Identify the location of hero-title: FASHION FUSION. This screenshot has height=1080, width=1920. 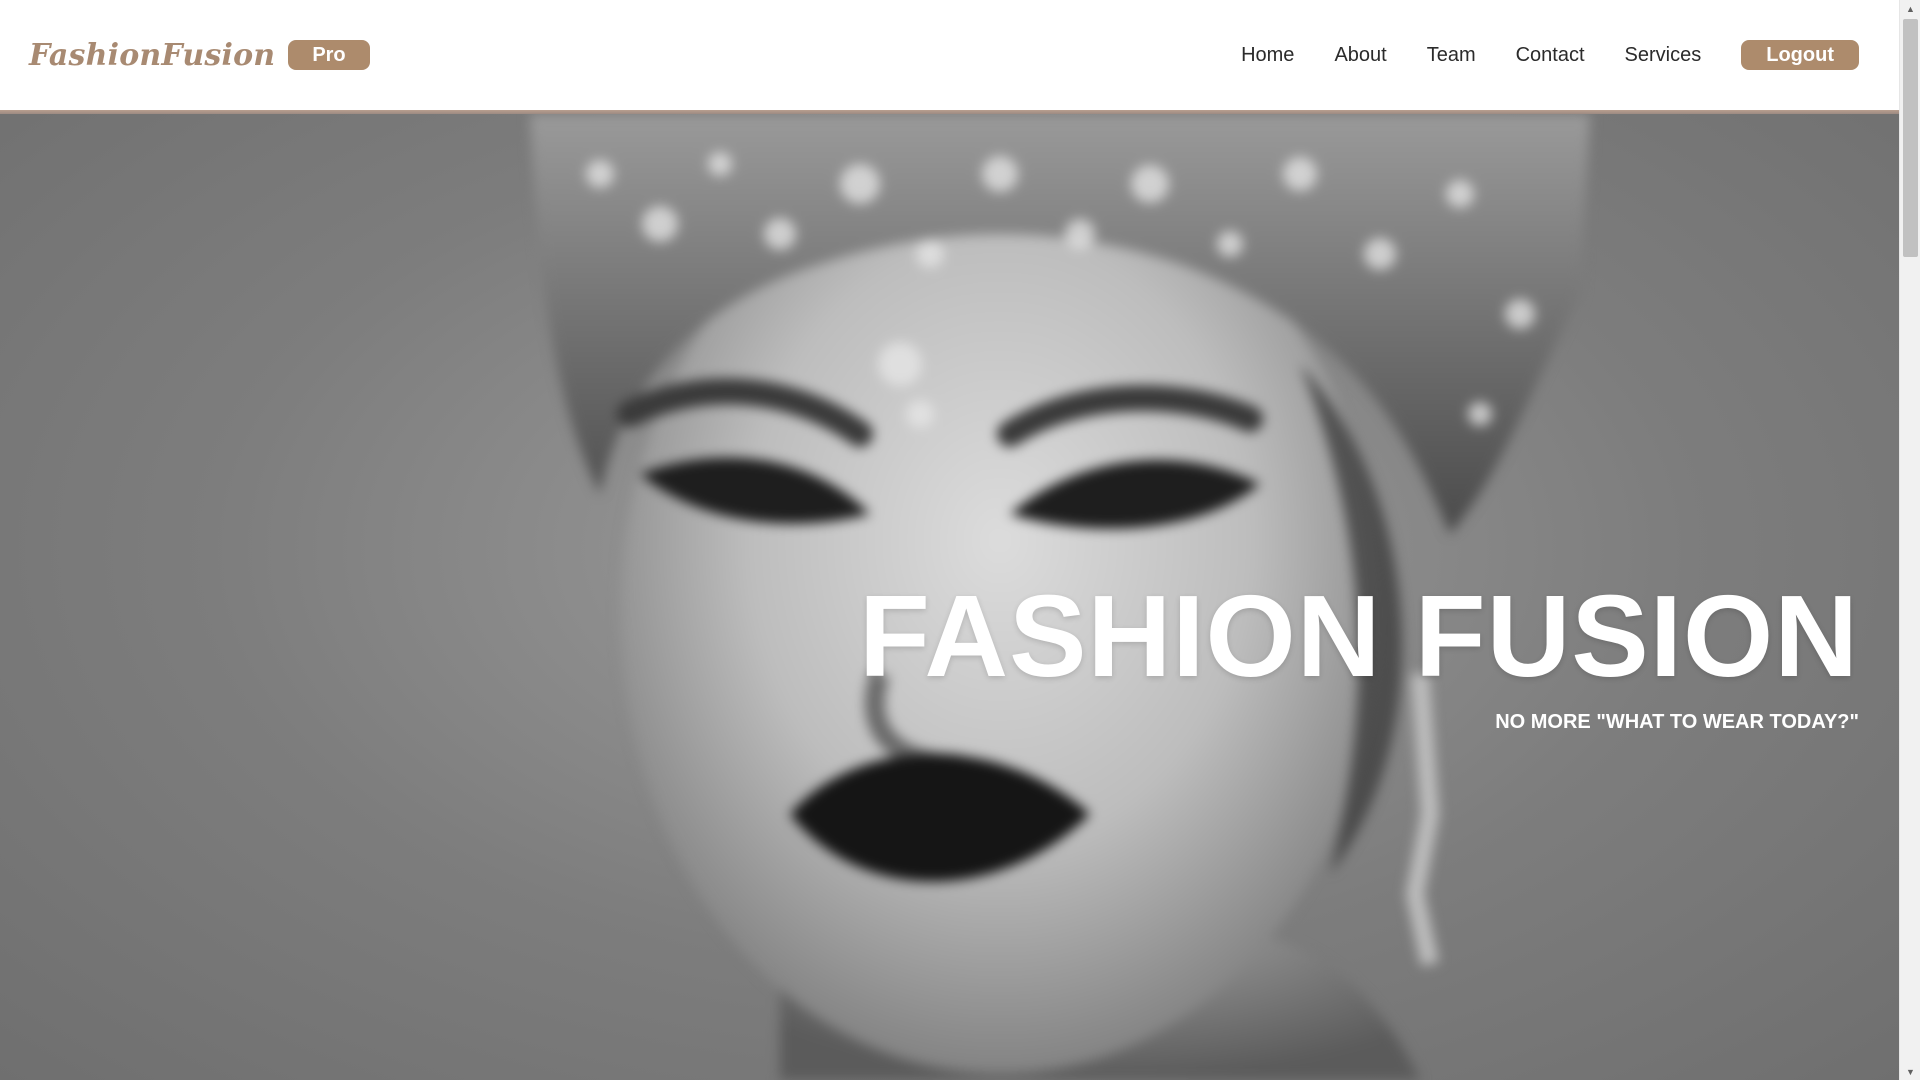
(1358, 636).